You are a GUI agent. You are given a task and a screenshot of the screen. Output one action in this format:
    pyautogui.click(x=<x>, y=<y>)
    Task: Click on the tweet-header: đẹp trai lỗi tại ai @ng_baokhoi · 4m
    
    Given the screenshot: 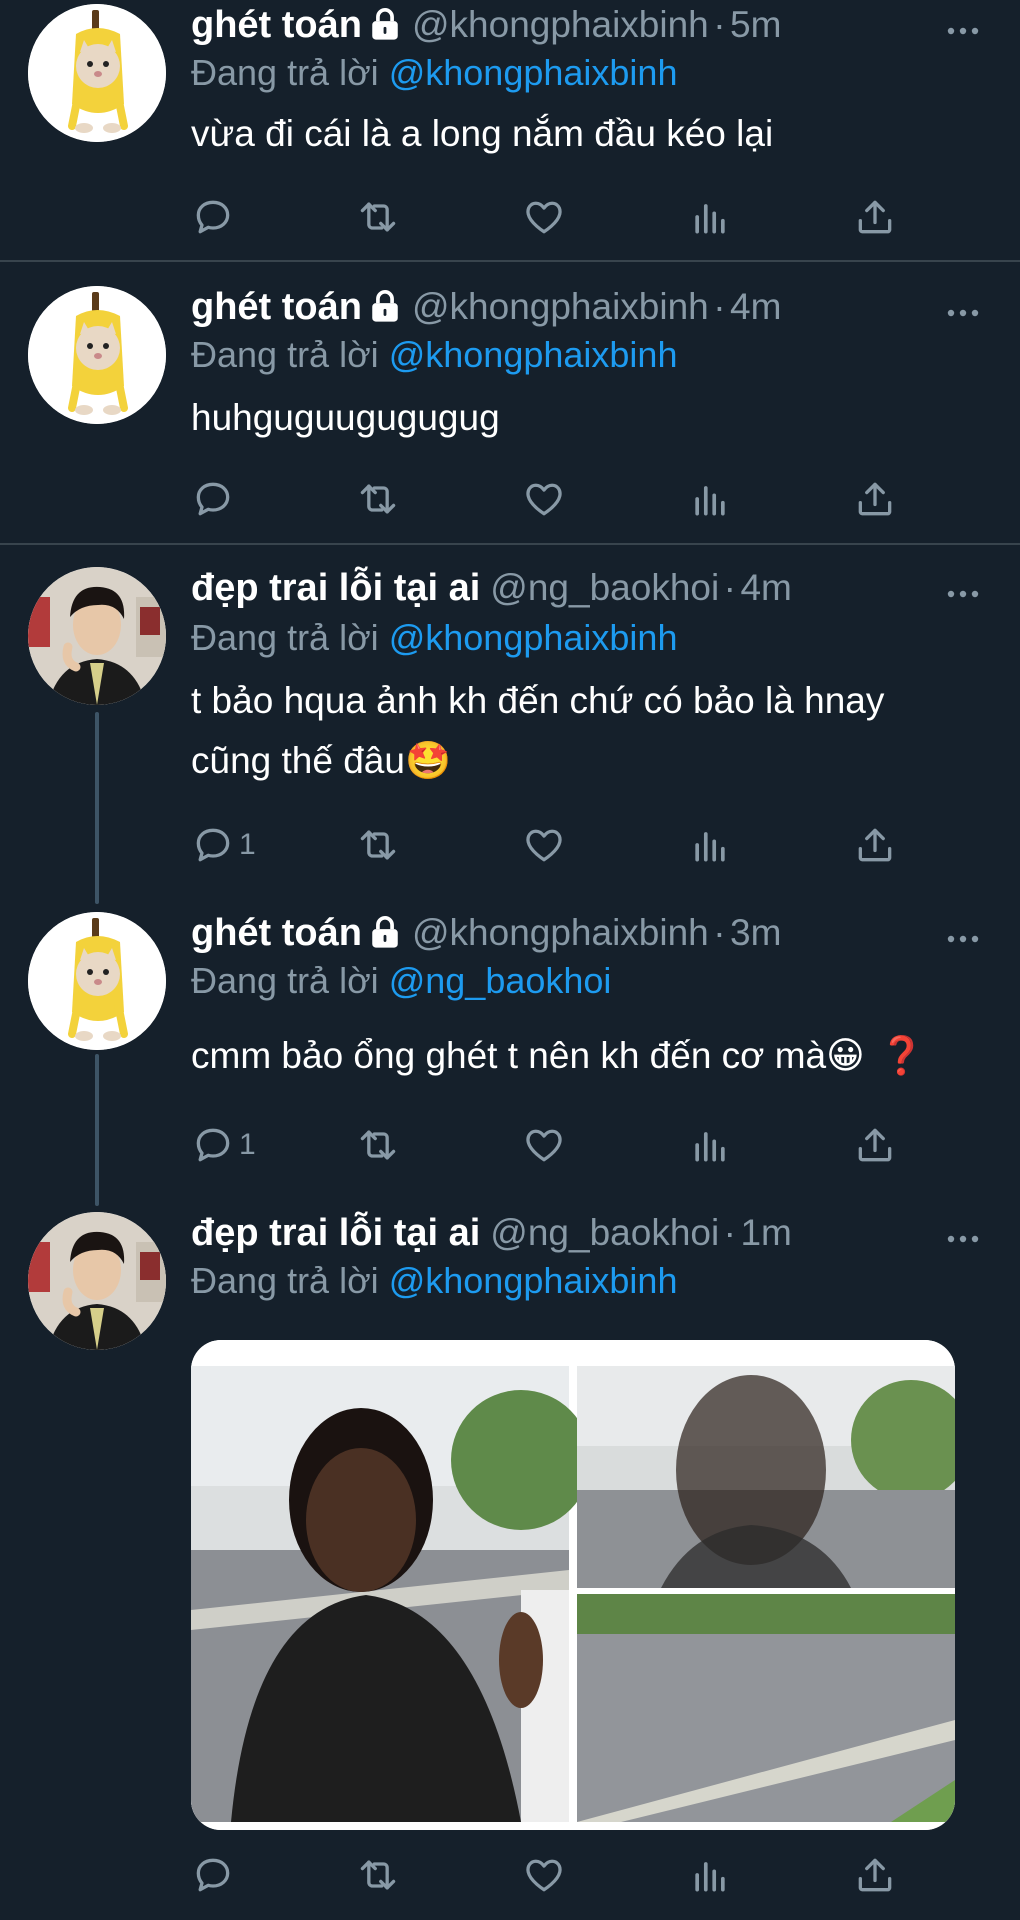 What is the action you would take?
    pyautogui.click(x=590, y=592)
    